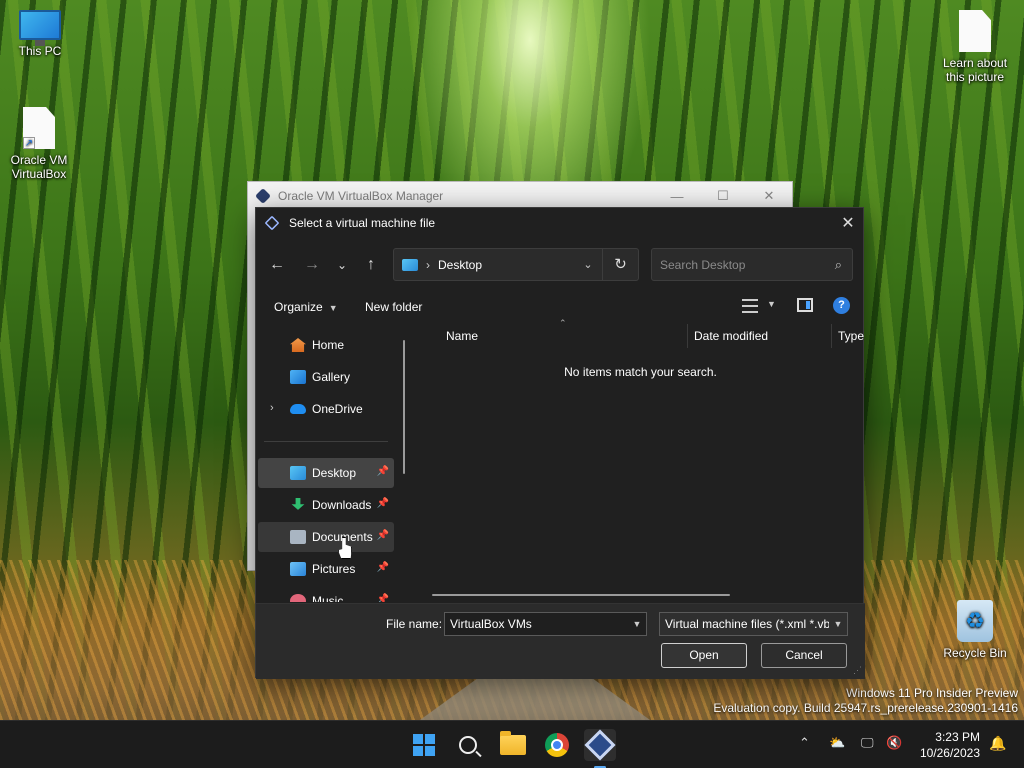 The image size is (1024, 768). What do you see at coordinates (975, 621) in the screenshot?
I see `recycle-bin-icon: ♻` at bounding box center [975, 621].